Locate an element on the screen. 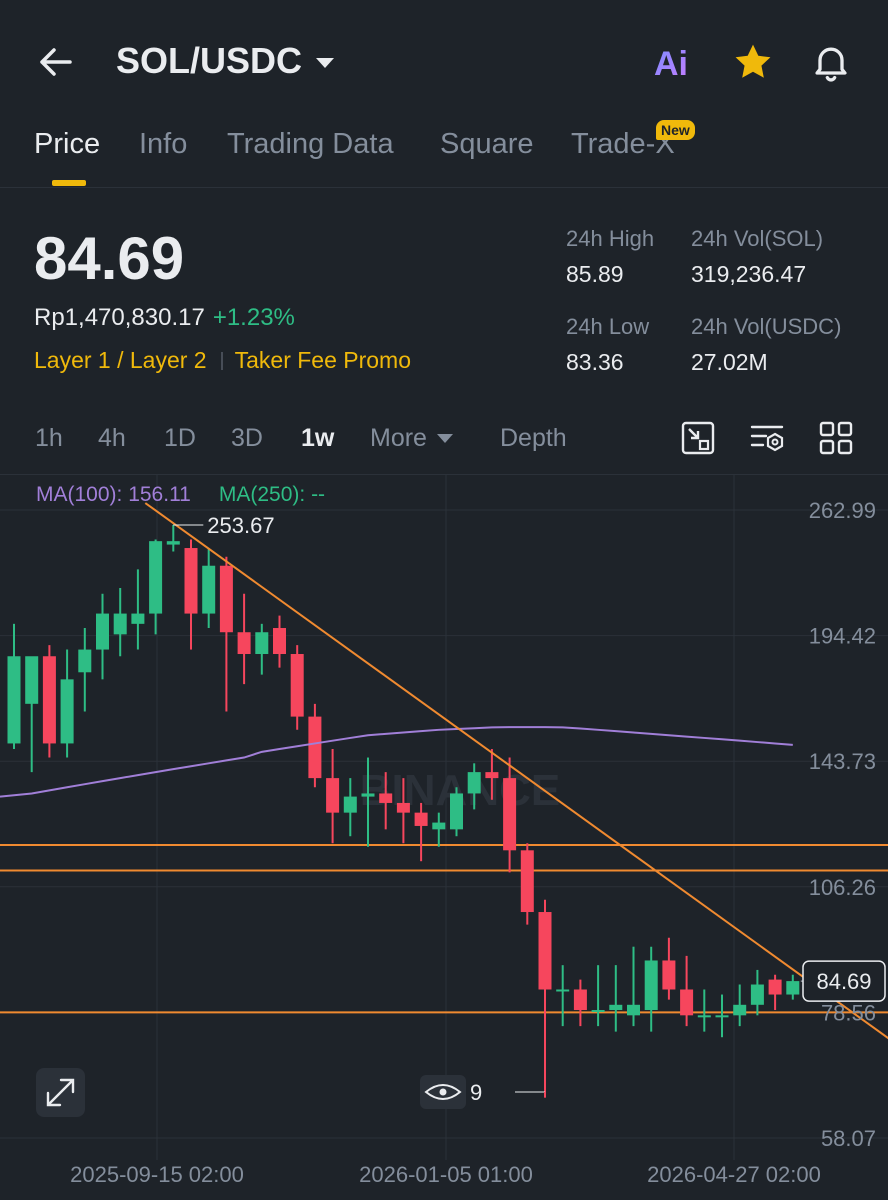  interval-1w: 1w is located at coordinates (317, 438).